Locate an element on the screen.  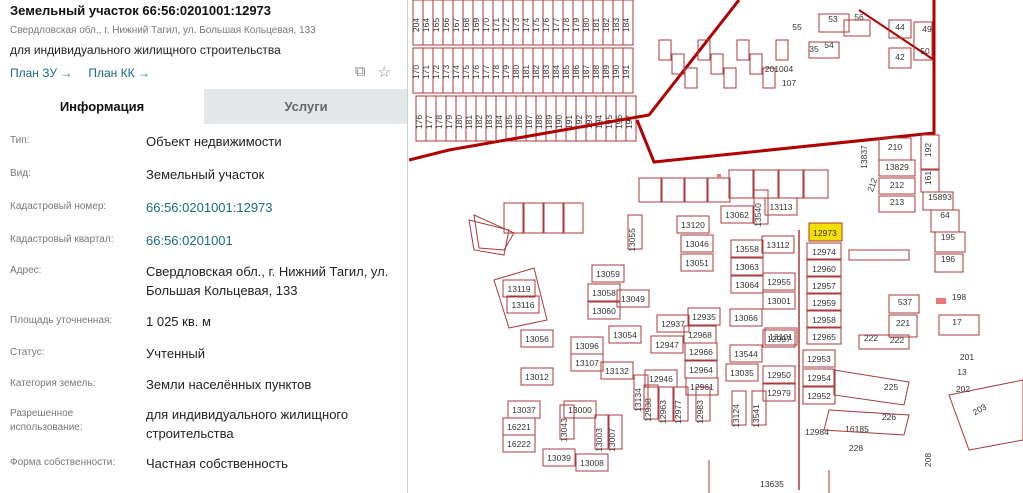
parcel-label: 13829 is located at coordinates (897, 167).